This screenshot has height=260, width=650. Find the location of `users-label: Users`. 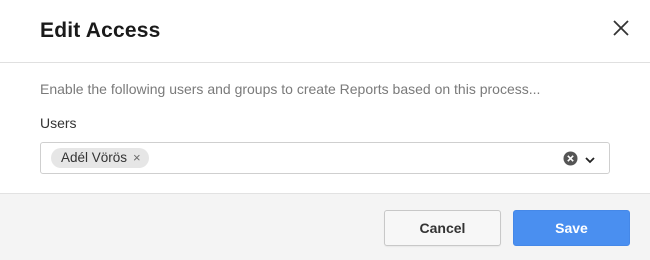

users-label: Users is located at coordinates (58, 123).